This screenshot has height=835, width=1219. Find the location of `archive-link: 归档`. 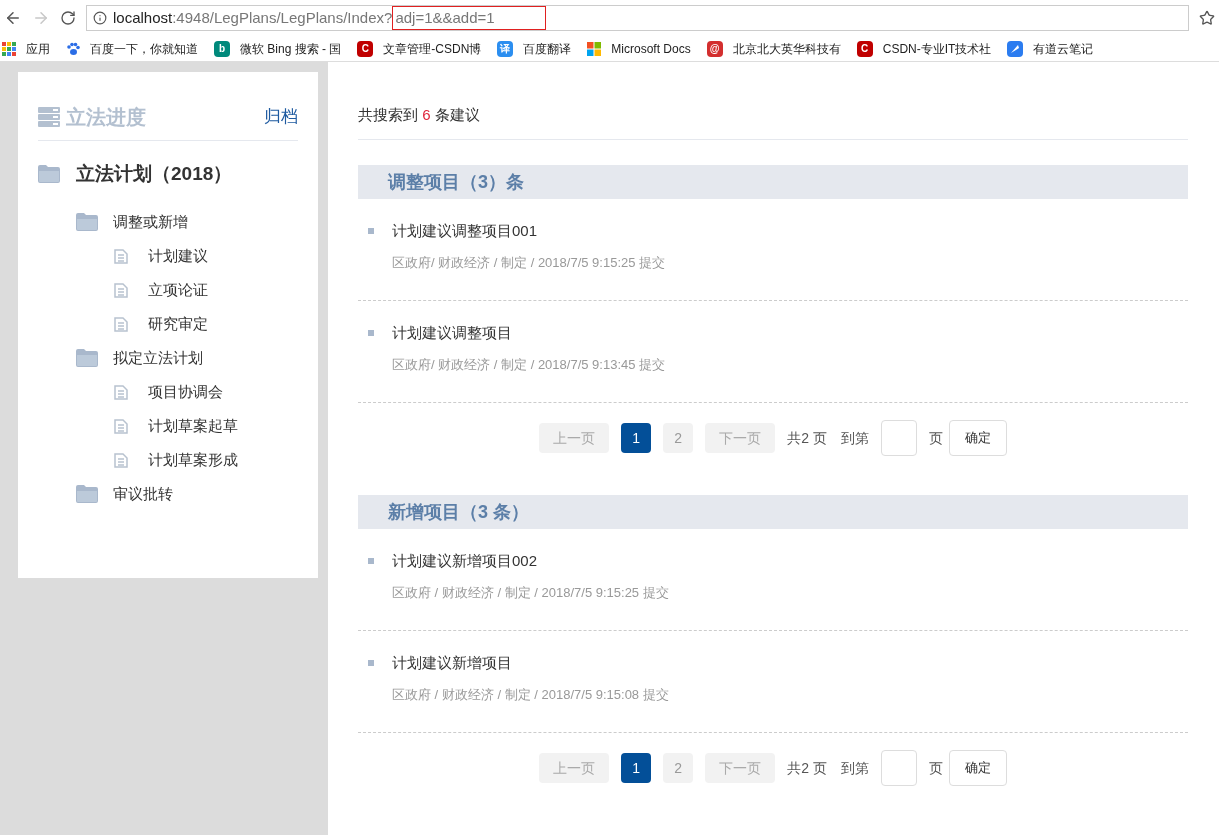

archive-link: 归档 is located at coordinates (281, 117).